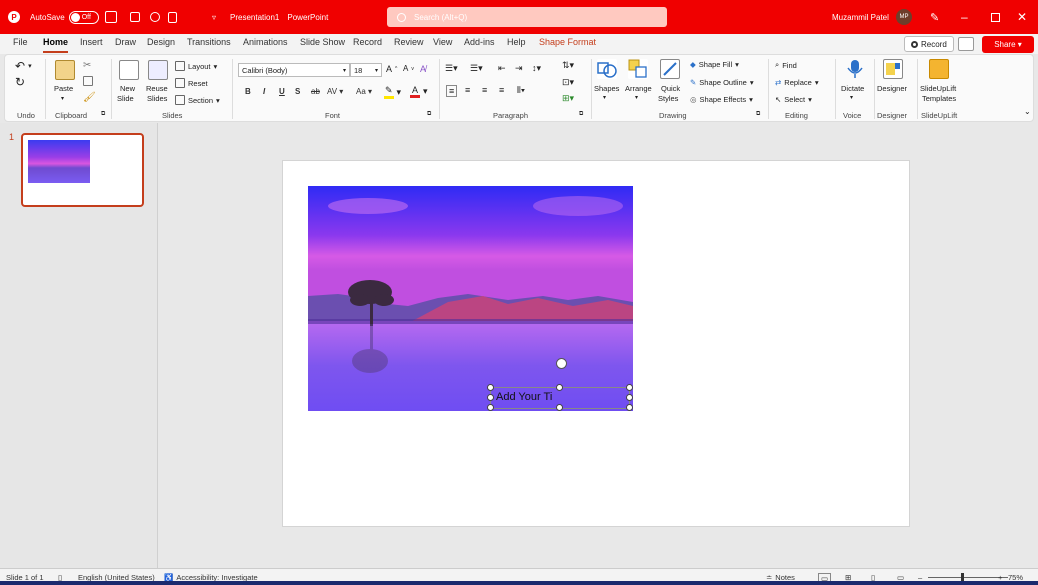  What do you see at coordinates (419, 91) in the screenshot?
I see `font-color-icon: A ▾` at bounding box center [419, 91].